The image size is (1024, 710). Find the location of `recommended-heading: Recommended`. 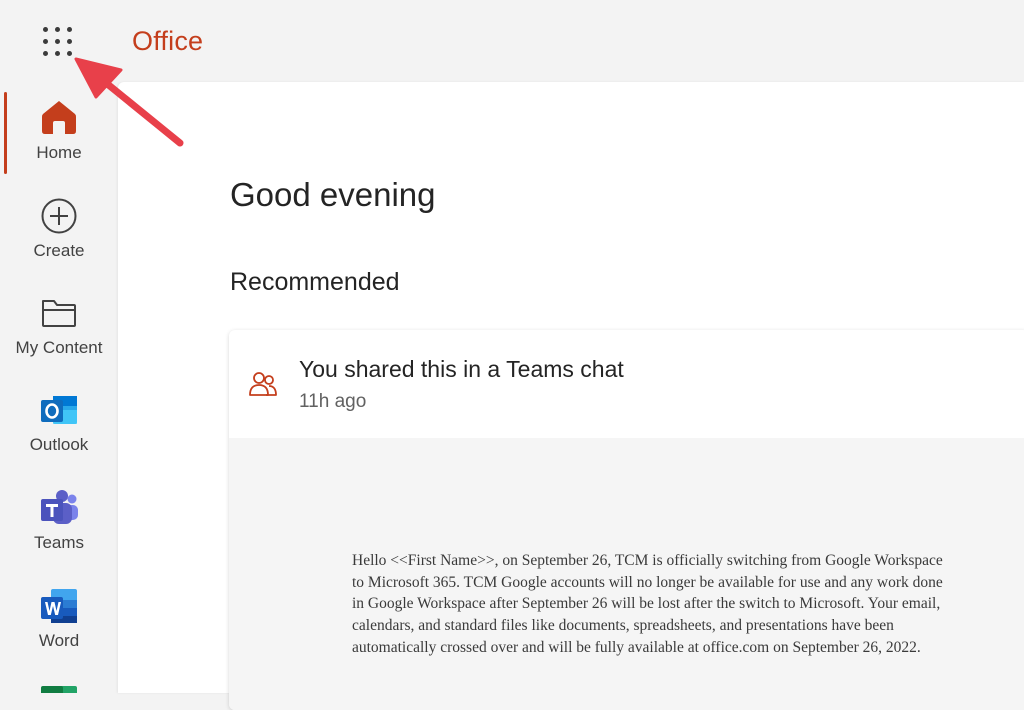

recommended-heading: Recommended is located at coordinates (315, 282).